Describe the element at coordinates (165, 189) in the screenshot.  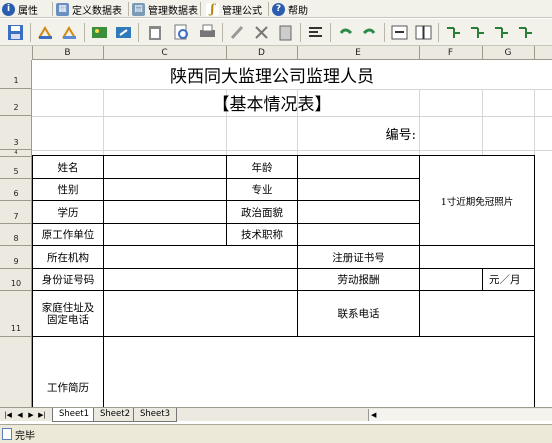
I see `value-gender` at that location.